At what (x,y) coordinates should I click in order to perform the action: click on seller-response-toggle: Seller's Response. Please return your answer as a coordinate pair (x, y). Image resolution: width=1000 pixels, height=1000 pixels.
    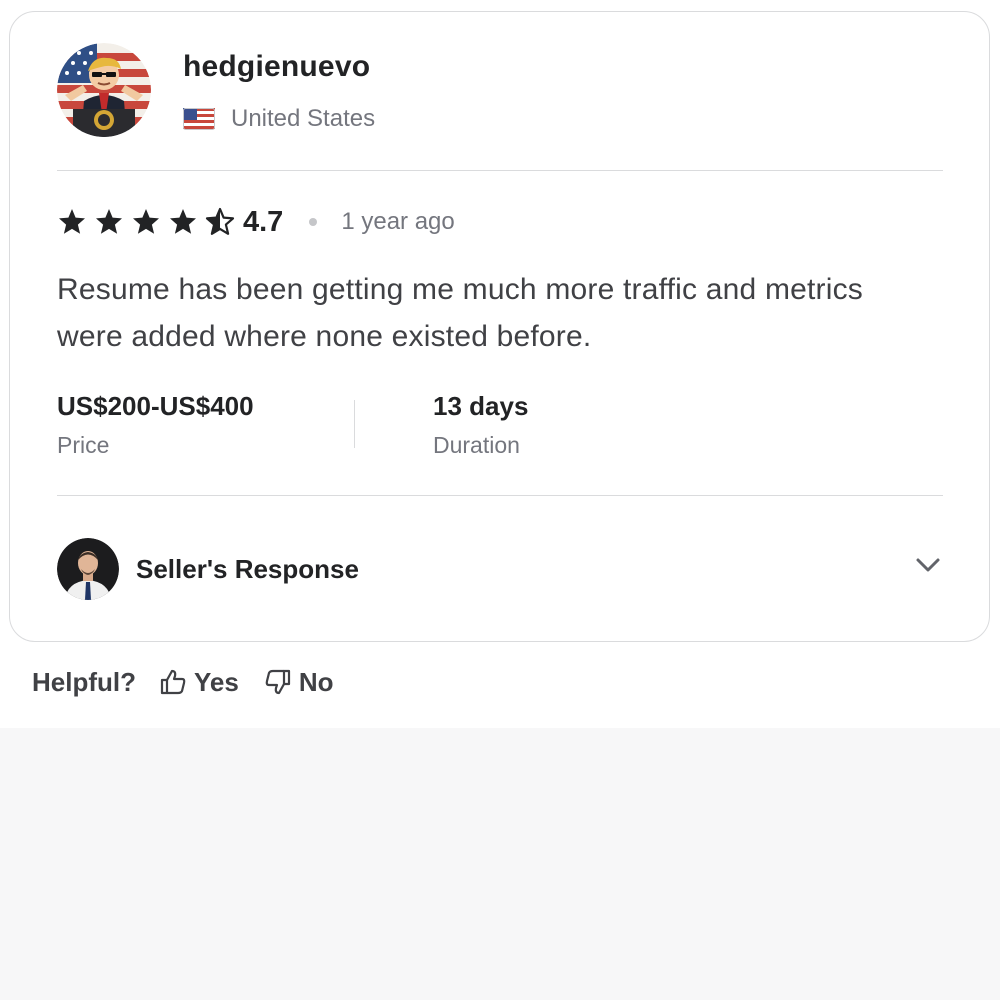
    Looking at the image, I should click on (500, 569).